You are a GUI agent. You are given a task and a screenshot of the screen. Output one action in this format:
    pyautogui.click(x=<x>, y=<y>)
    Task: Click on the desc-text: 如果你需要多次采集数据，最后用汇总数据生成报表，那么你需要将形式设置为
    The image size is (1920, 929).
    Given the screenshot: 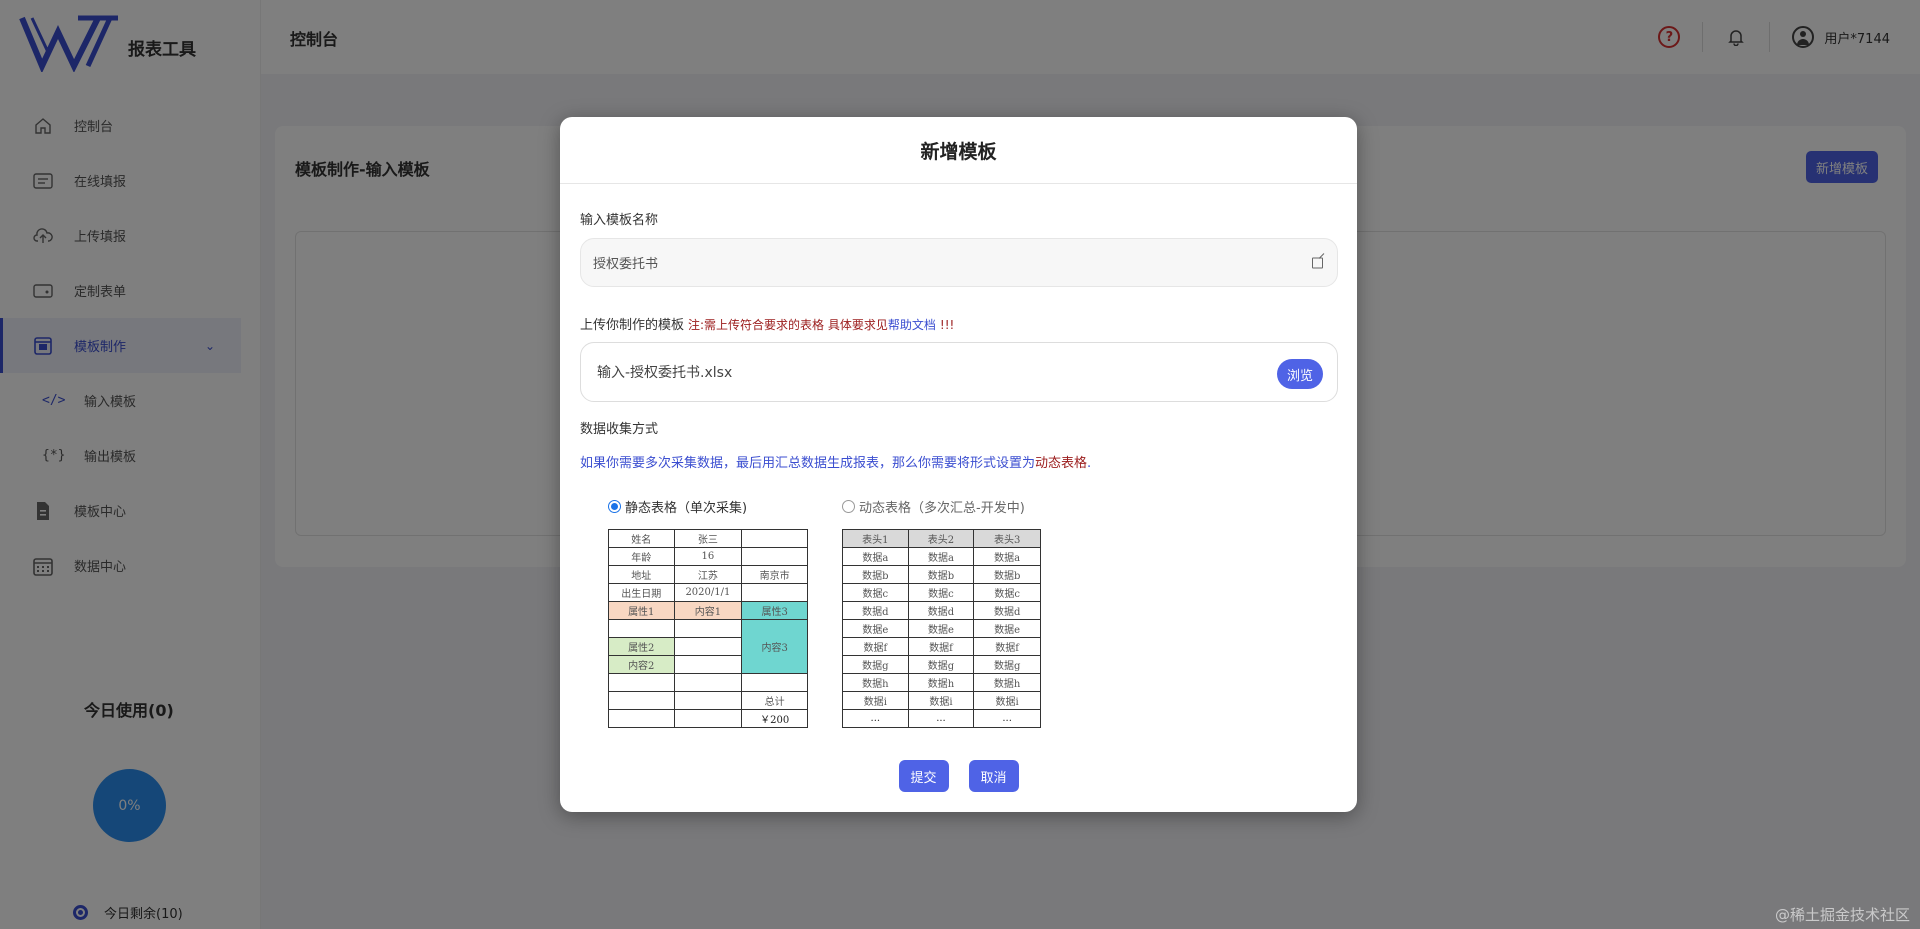 What is the action you would take?
    pyautogui.click(x=808, y=463)
    